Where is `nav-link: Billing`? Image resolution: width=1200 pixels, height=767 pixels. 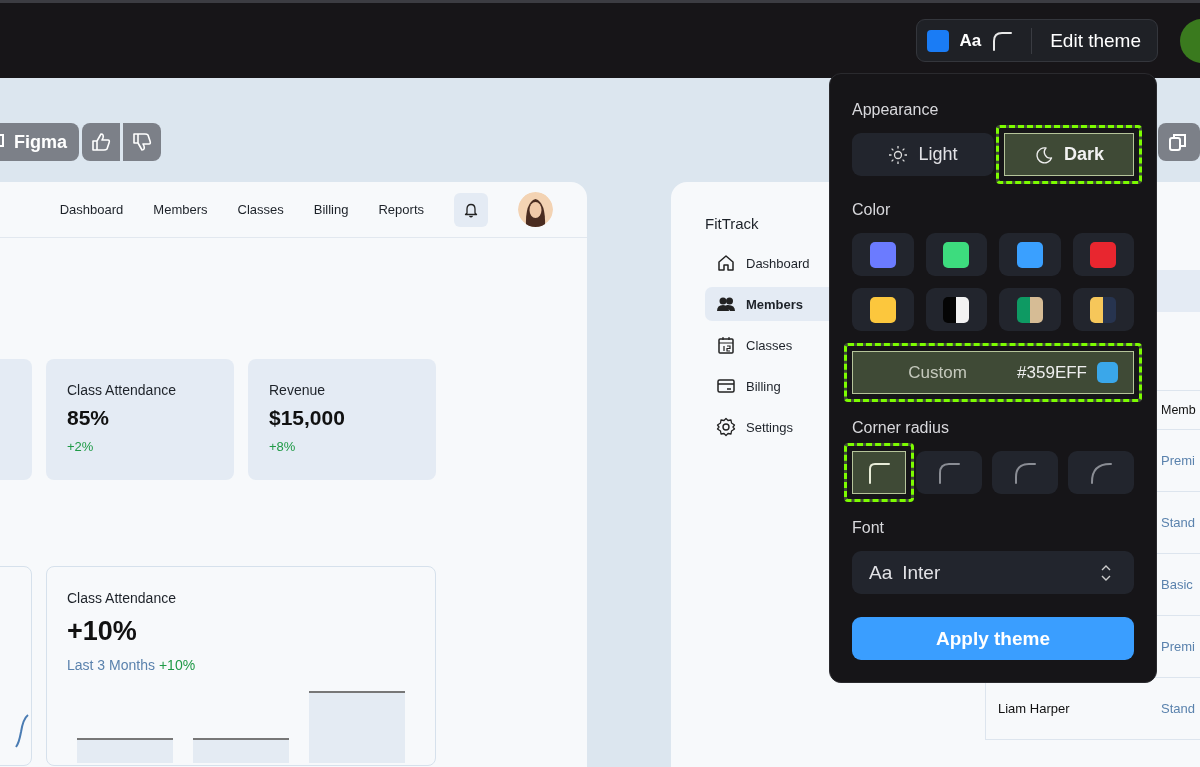
nav-link: Billing is located at coordinates (331, 209).